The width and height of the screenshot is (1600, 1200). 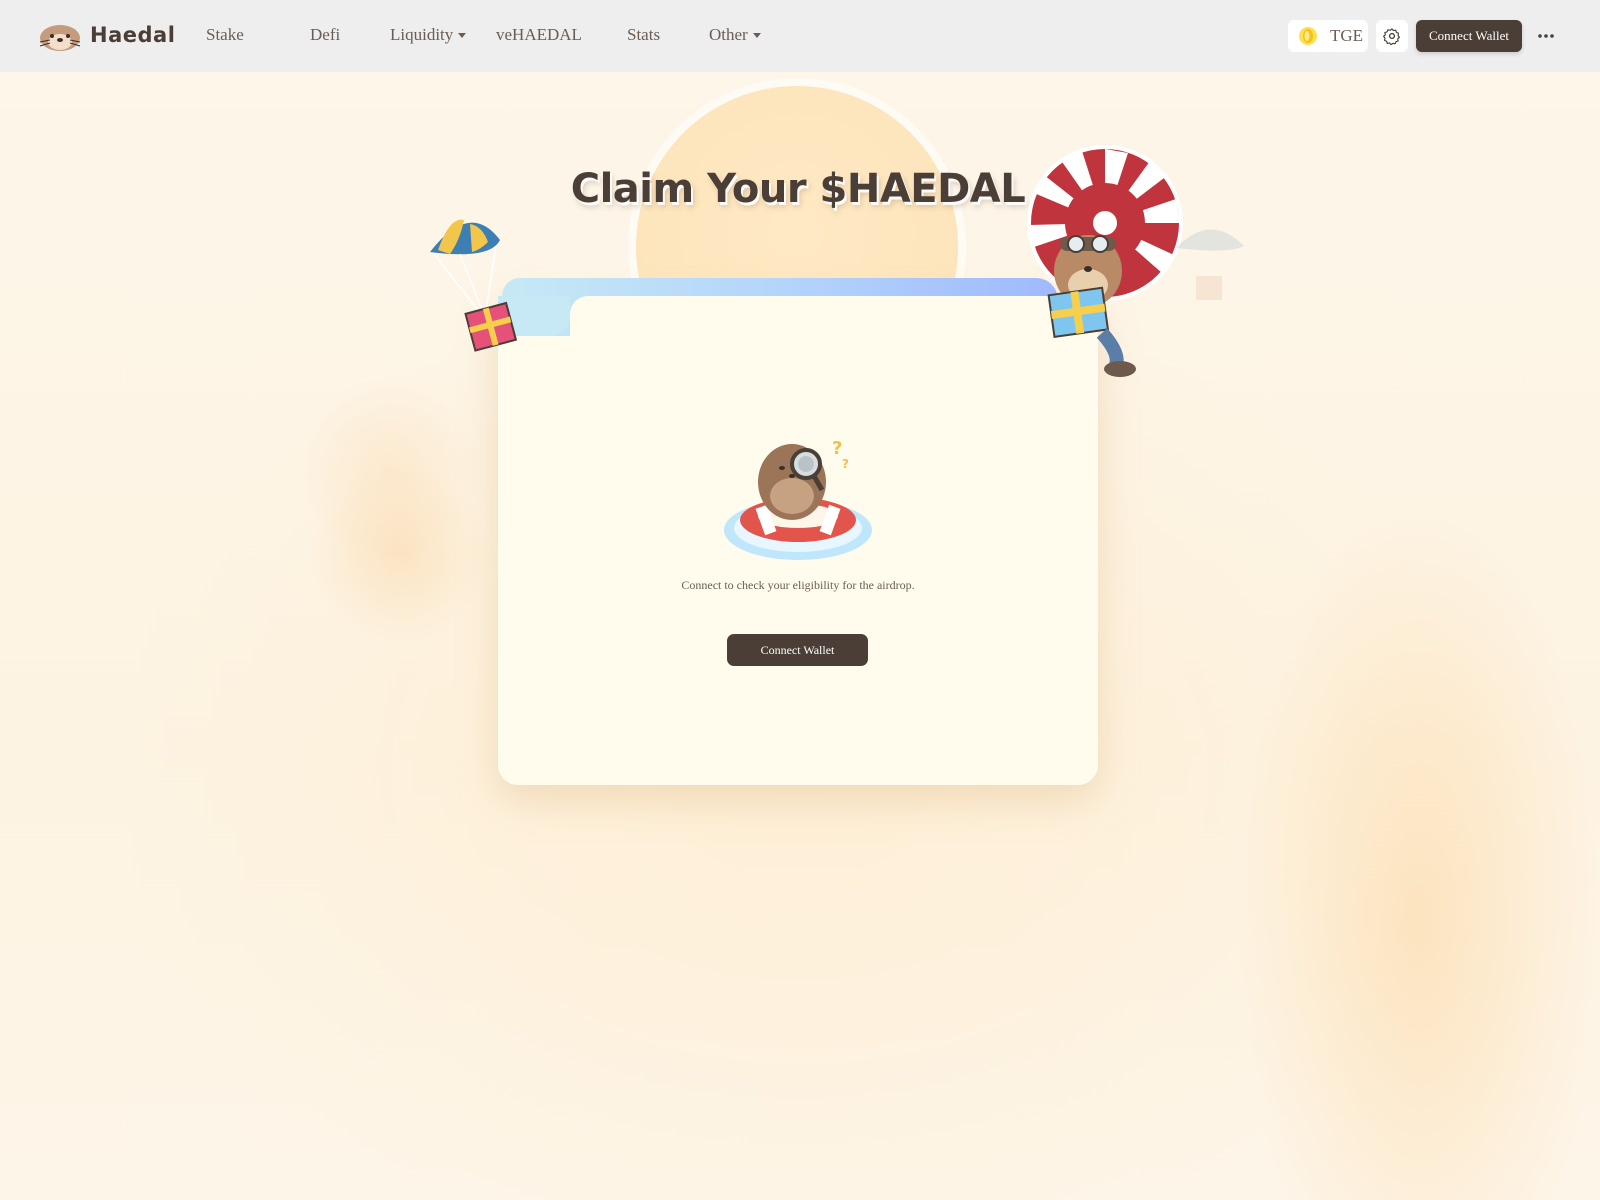 I want to click on nav-item-liquidity: Liquidity, so click(x=428, y=35).